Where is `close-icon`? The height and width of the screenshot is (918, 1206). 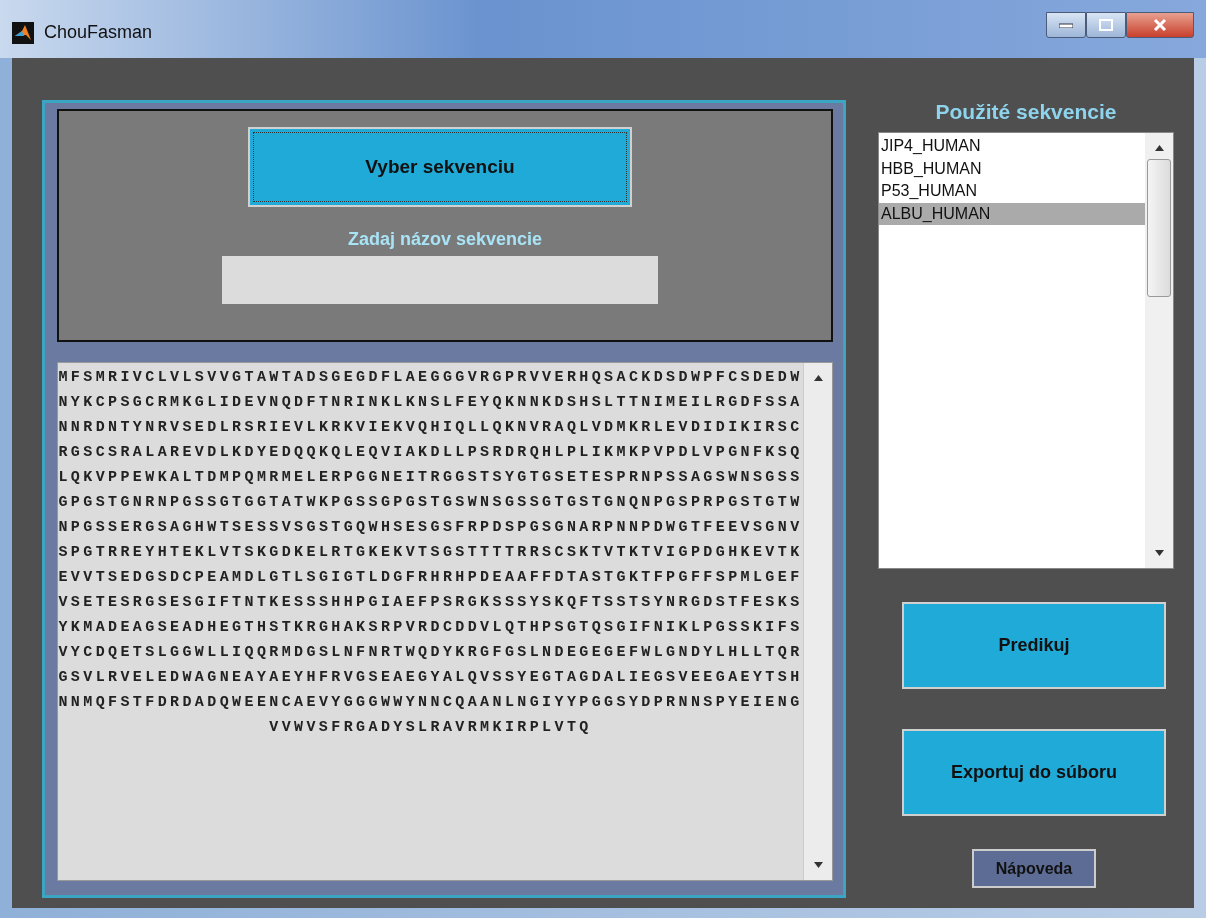 close-icon is located at coordinates (1160, 25).